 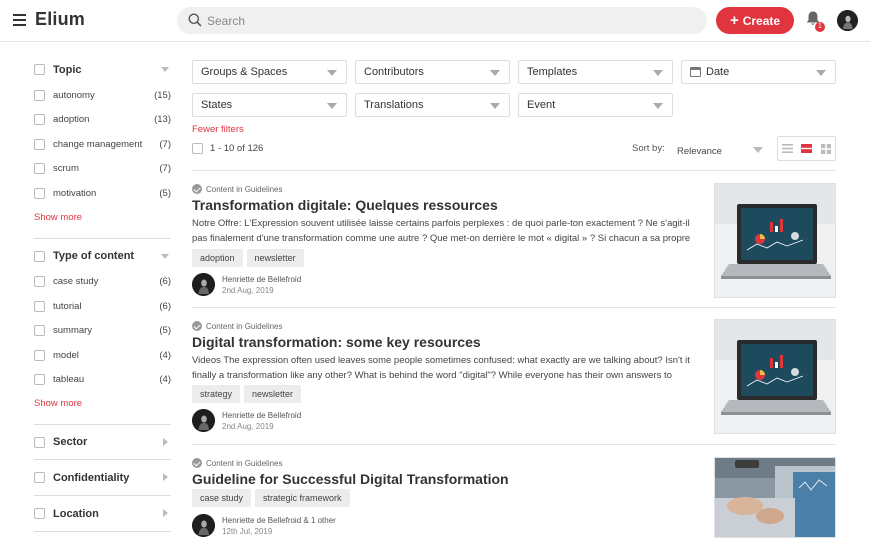 What do you see at coordinates (218, 129) in the screenshot?
I see `fewer-filters-link: Fewer filters` at bounding box center [218, 129].